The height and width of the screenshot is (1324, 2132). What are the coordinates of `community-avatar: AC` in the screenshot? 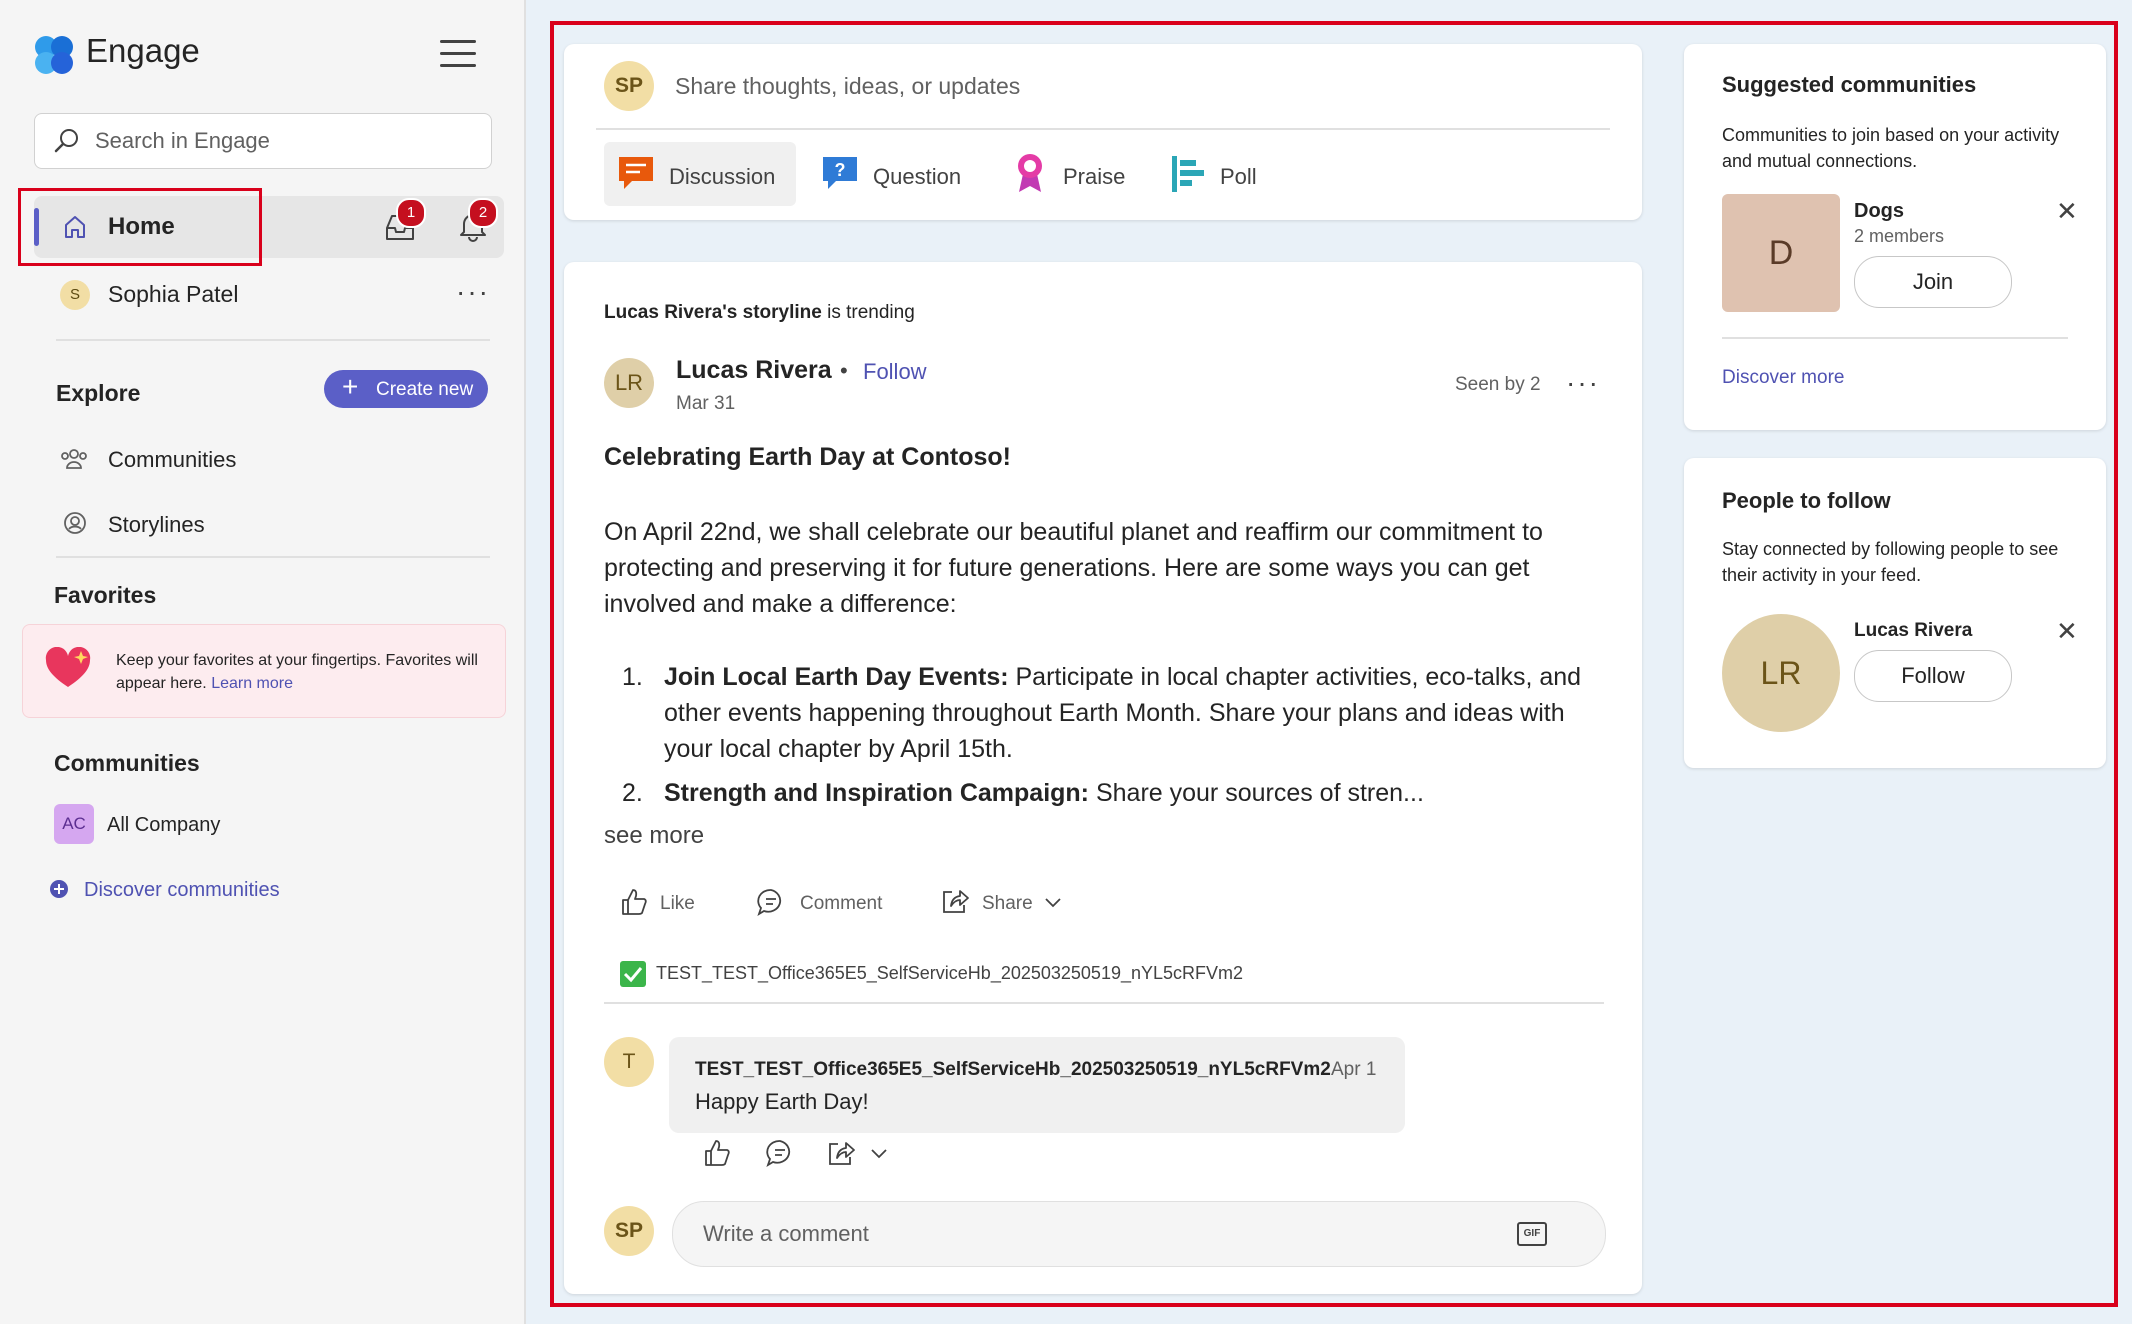 It's located at (74, 824).